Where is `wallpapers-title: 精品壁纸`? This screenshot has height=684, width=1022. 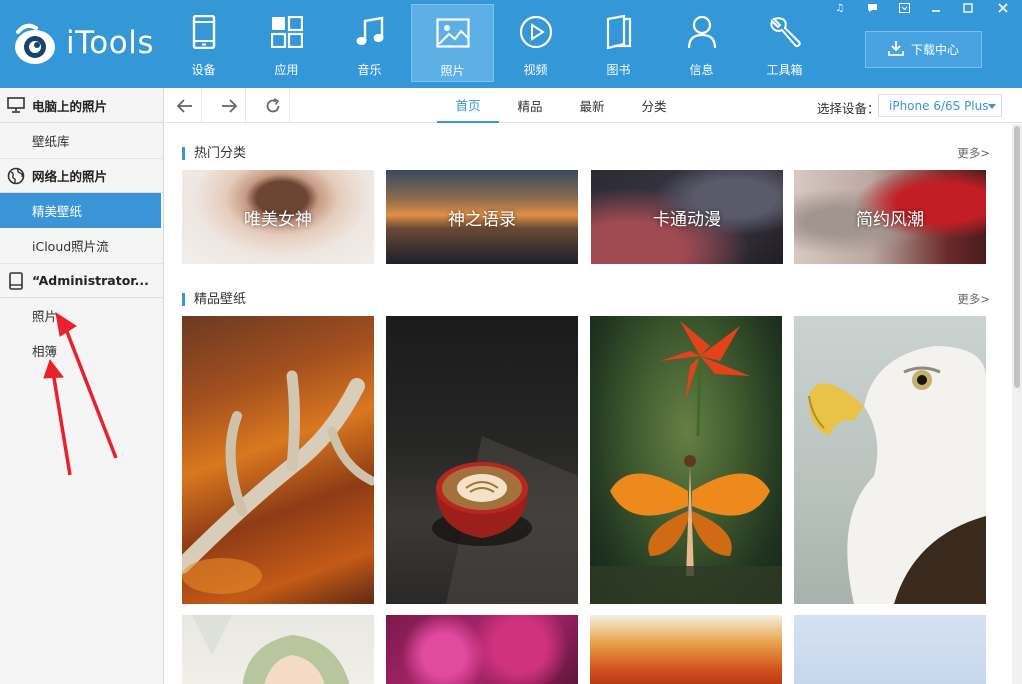 wallpapers-title: 精品壁纸 is located at coordinates (214, 299).